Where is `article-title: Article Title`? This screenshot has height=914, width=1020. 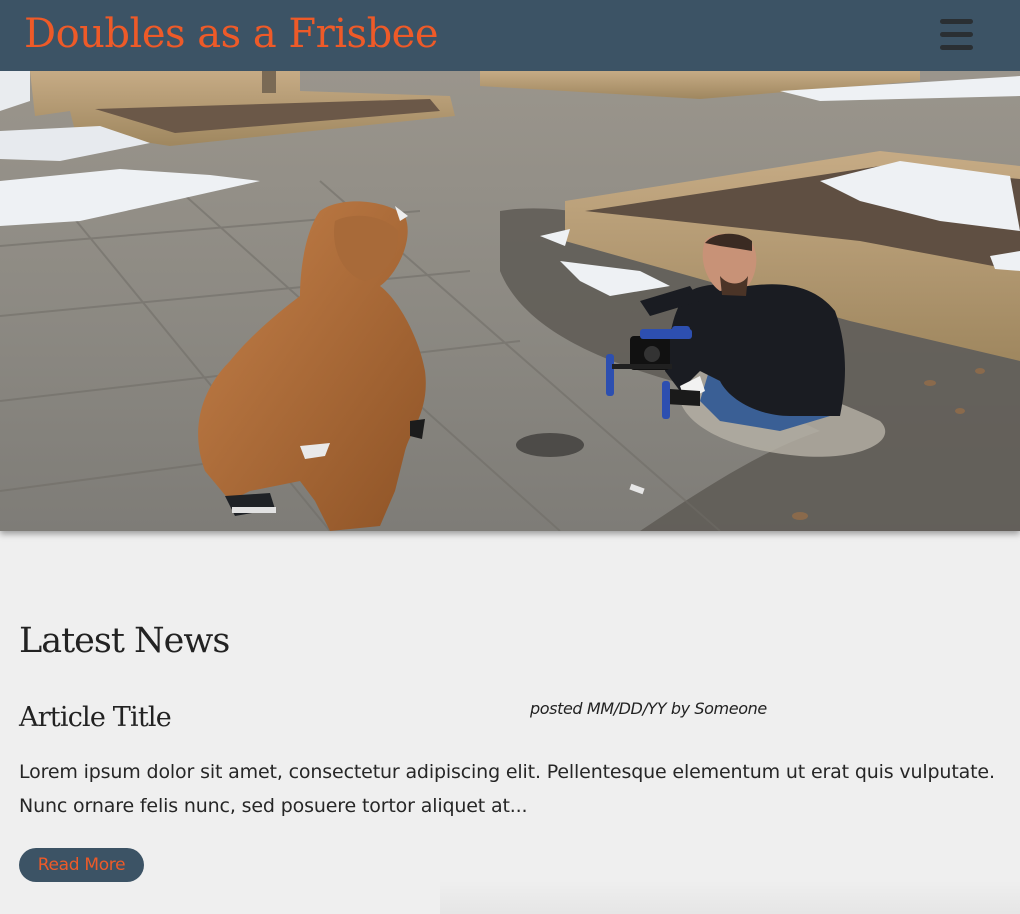 article-title: Article Title is located at coordinates (95, 718).